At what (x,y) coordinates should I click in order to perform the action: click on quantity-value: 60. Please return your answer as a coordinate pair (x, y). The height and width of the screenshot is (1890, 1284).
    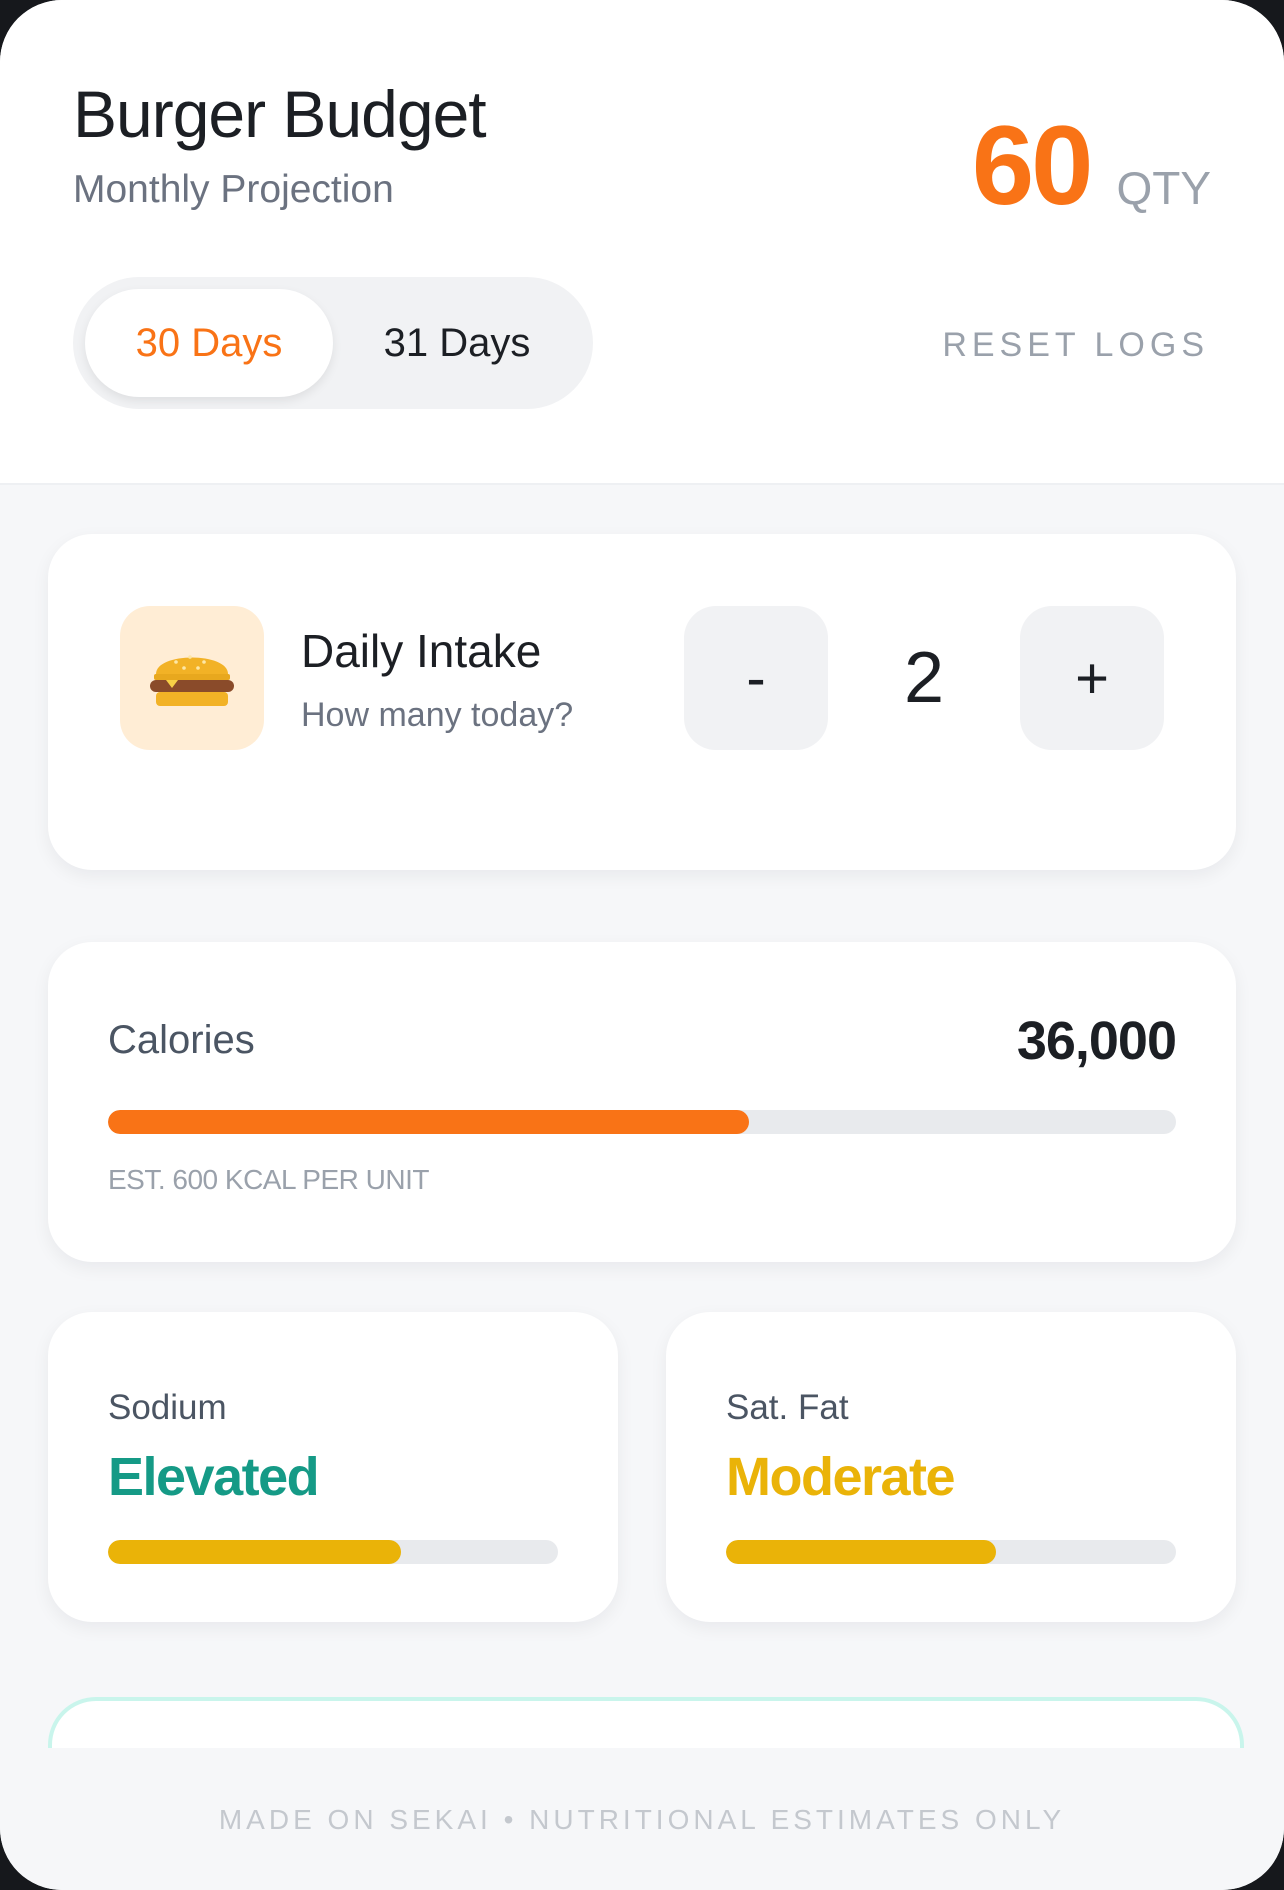
    Looking at the image, I should click on (1032, 165).